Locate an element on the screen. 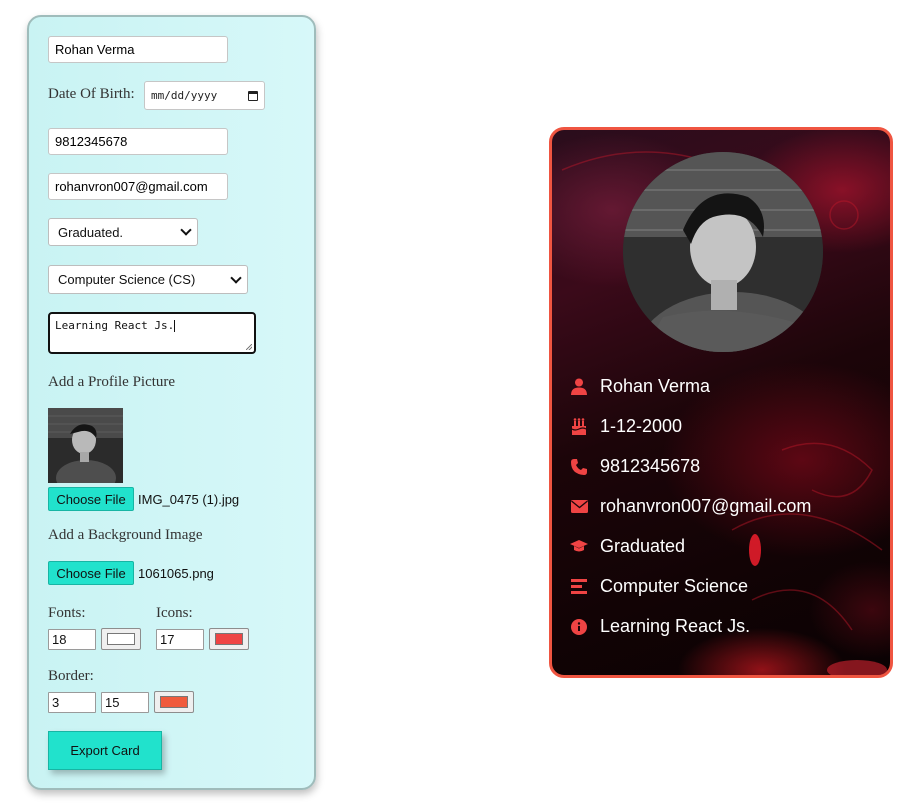 The image size is (917, 811). card-education-row: Graduated is located at coordinates (627, 546).